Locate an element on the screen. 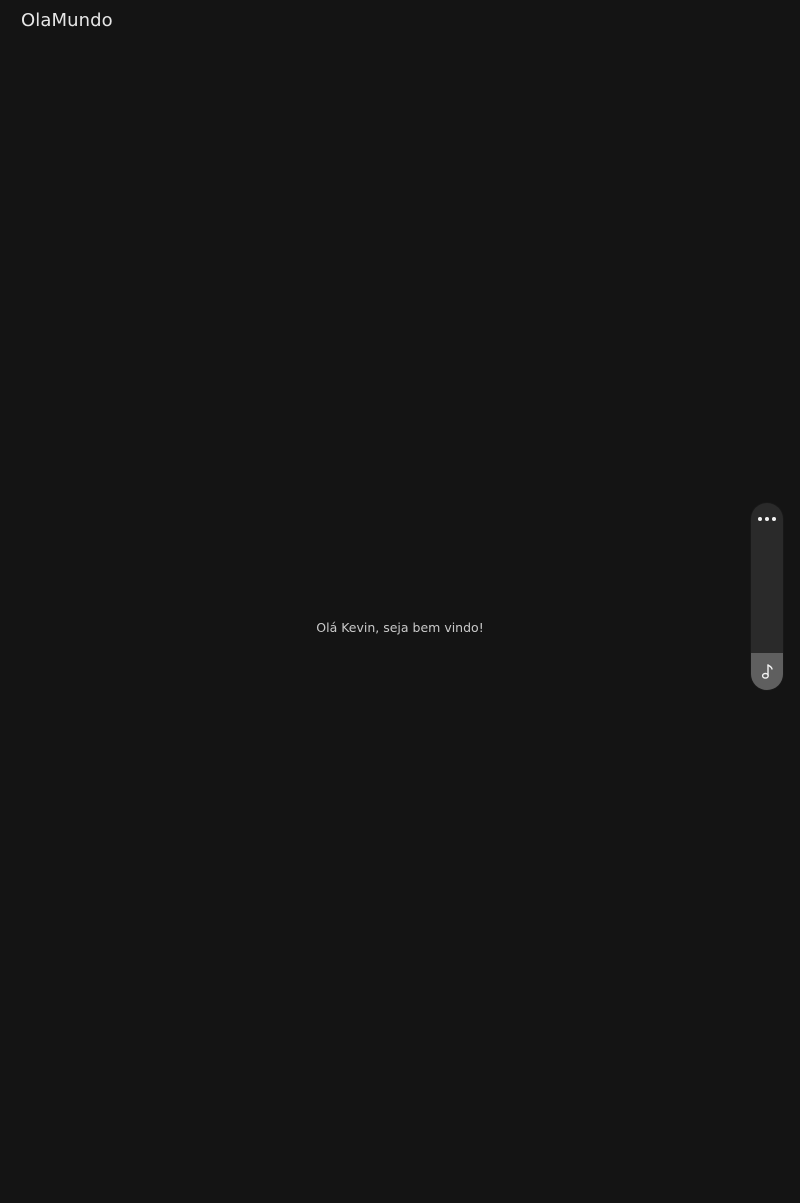  music-button is located at coordinates (767, 671).